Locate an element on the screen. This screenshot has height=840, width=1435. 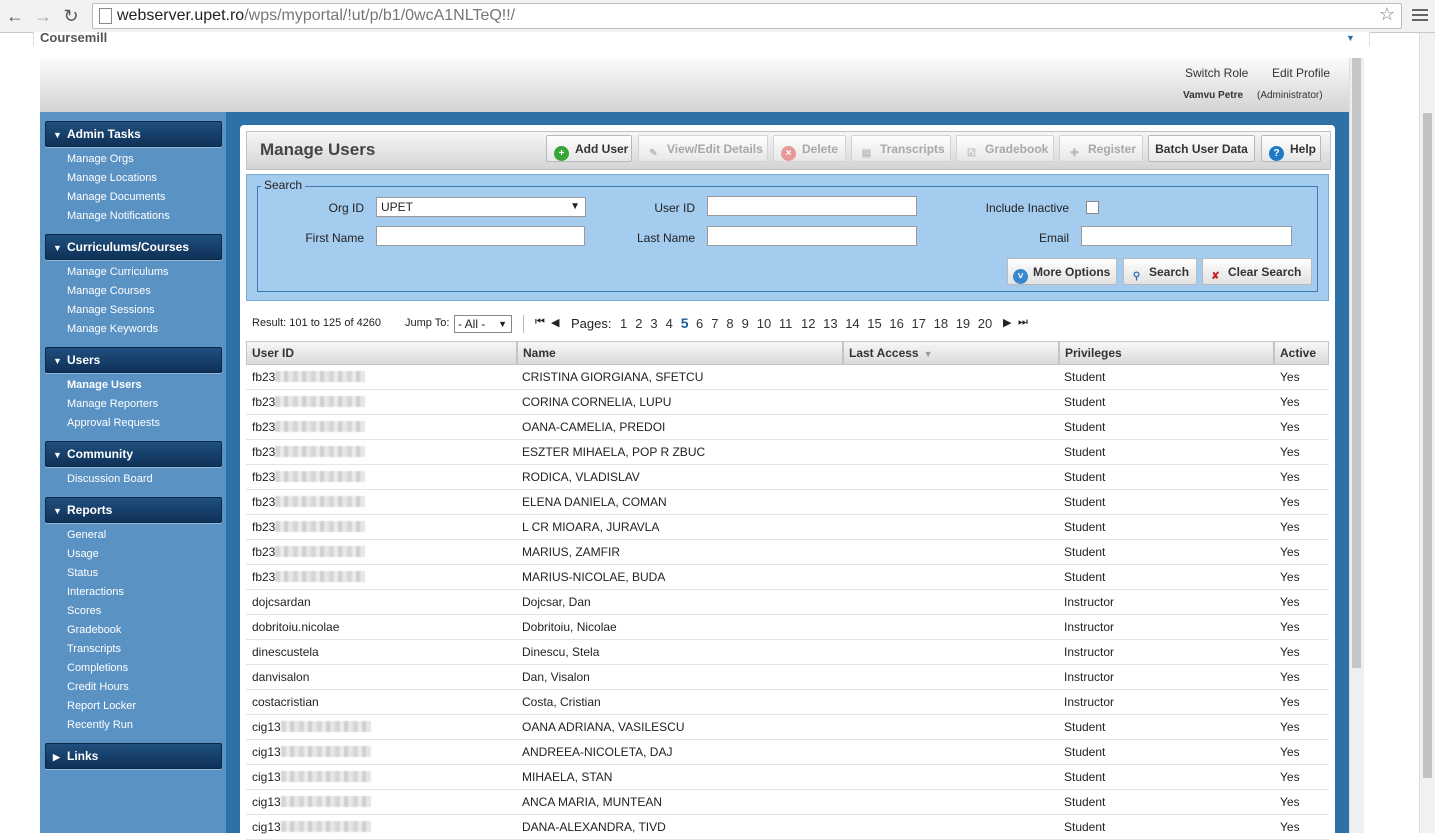
page-link: 10 is located at coordinates (764, 323).